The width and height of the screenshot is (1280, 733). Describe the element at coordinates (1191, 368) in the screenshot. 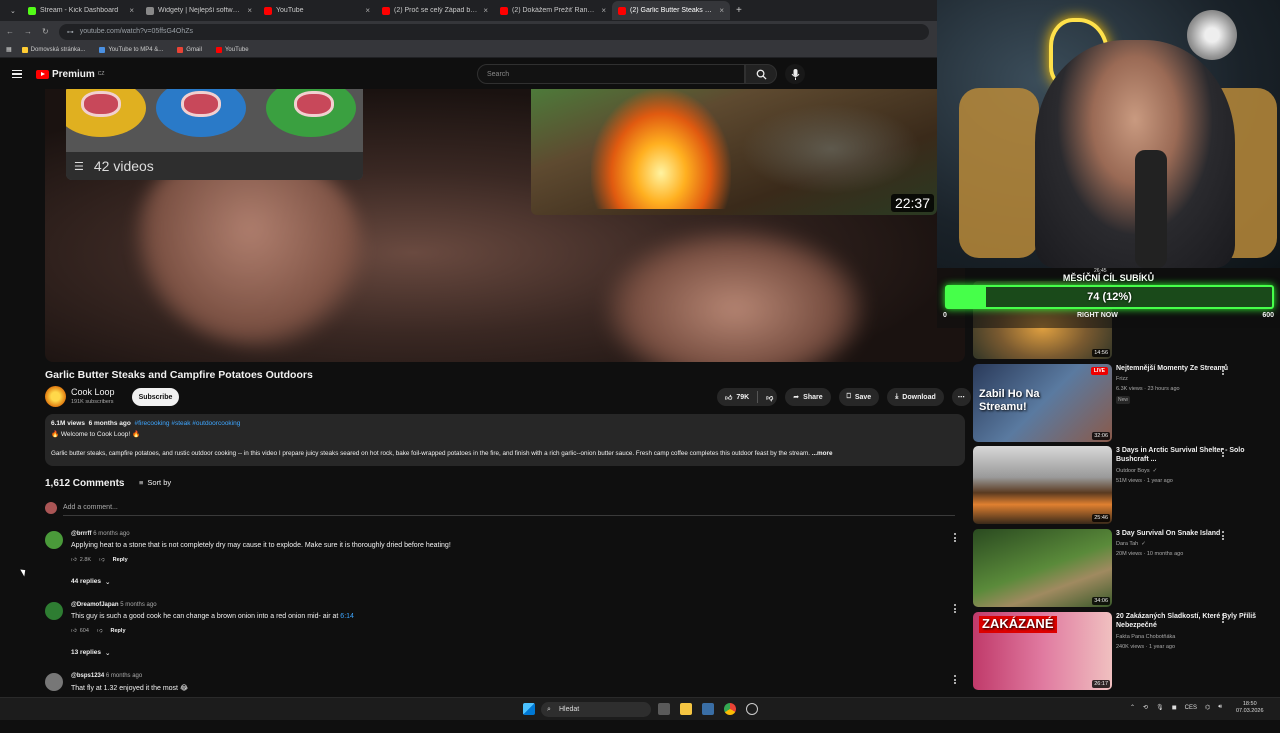

I see `video-title: Nejtemnější Momenty Ze Streamů` at that location.